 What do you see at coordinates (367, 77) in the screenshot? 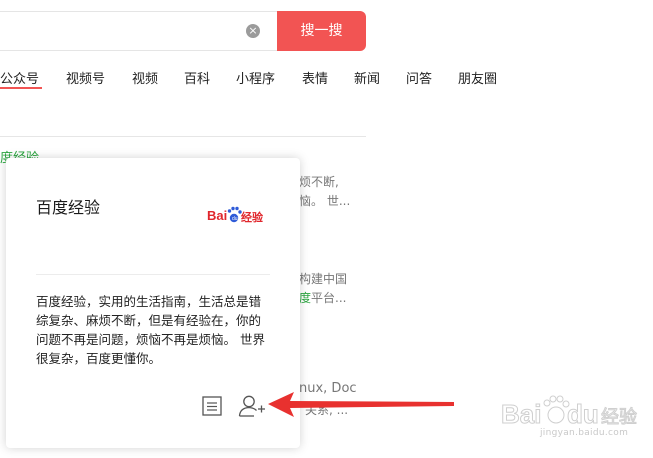
I see `tab-news: 新闻` at bounding box center [367, 77].